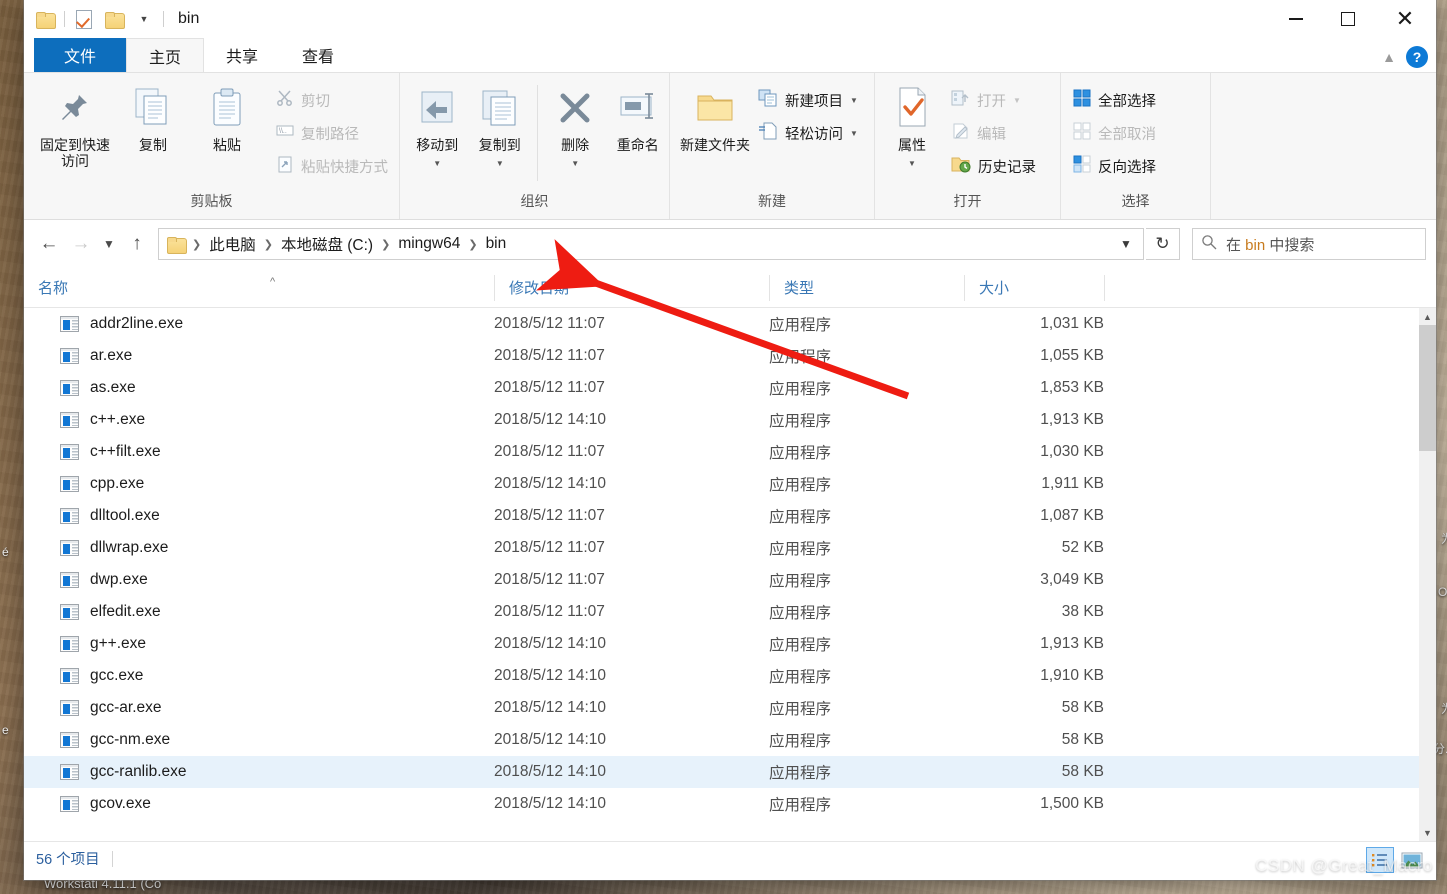 This screenshot has height=894, width=1447. Describe the element at coordinates (721, 452) in the screenshot. I see `table-row: c++filt.exe 2018/5/12 11:07 应用程序 1,030 KB` at that location.